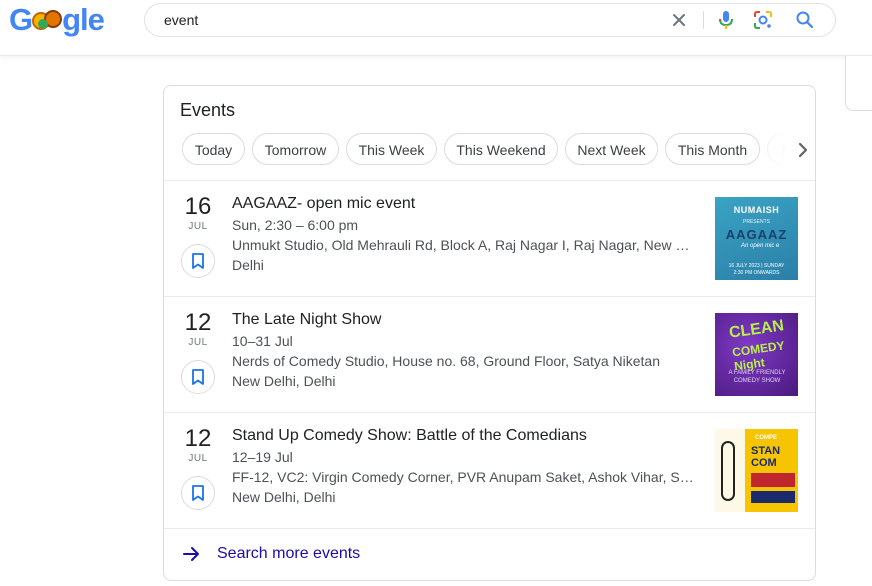  I want to click on chevron-right-icon, so click(803, 150).